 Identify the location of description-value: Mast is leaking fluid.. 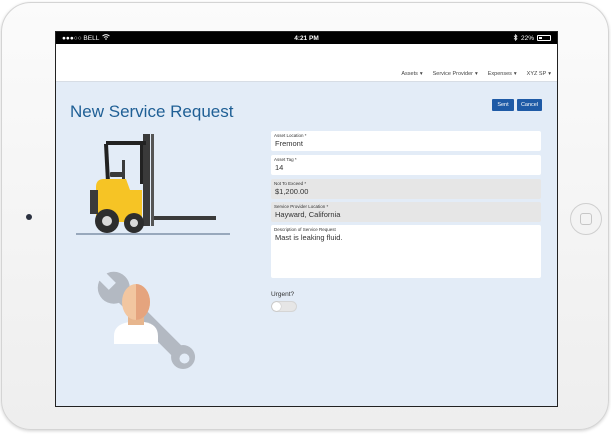
(309, 237).